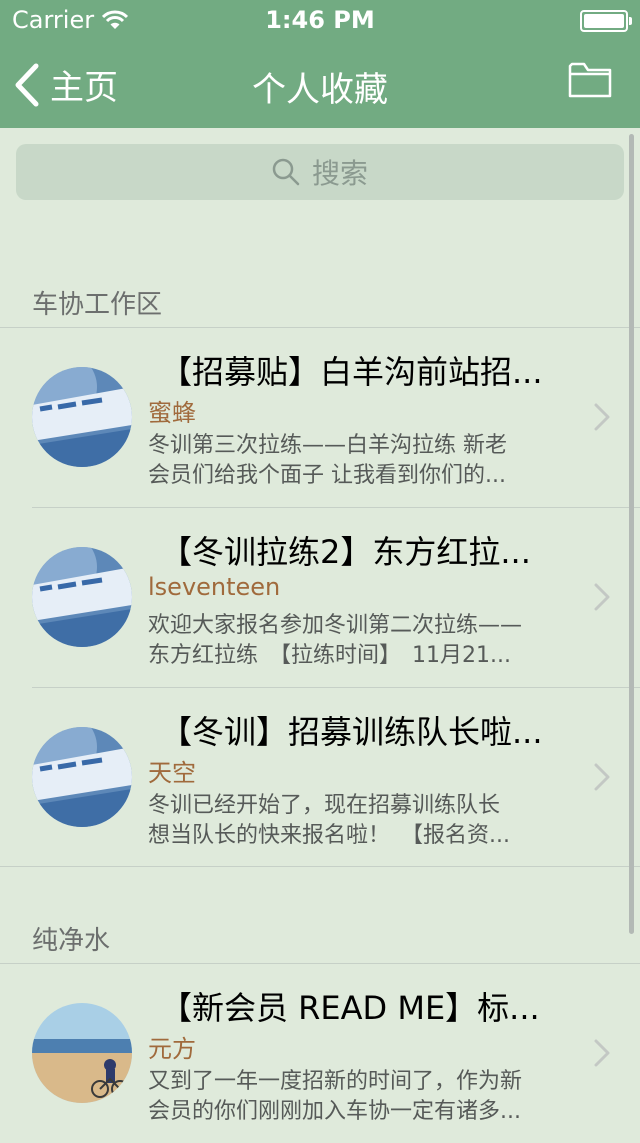 The width and height of the screenshot is (640, 1143). Describe the element at coordinates (172, 773) in the screenshot. I see `item-author: 天空` at that location.